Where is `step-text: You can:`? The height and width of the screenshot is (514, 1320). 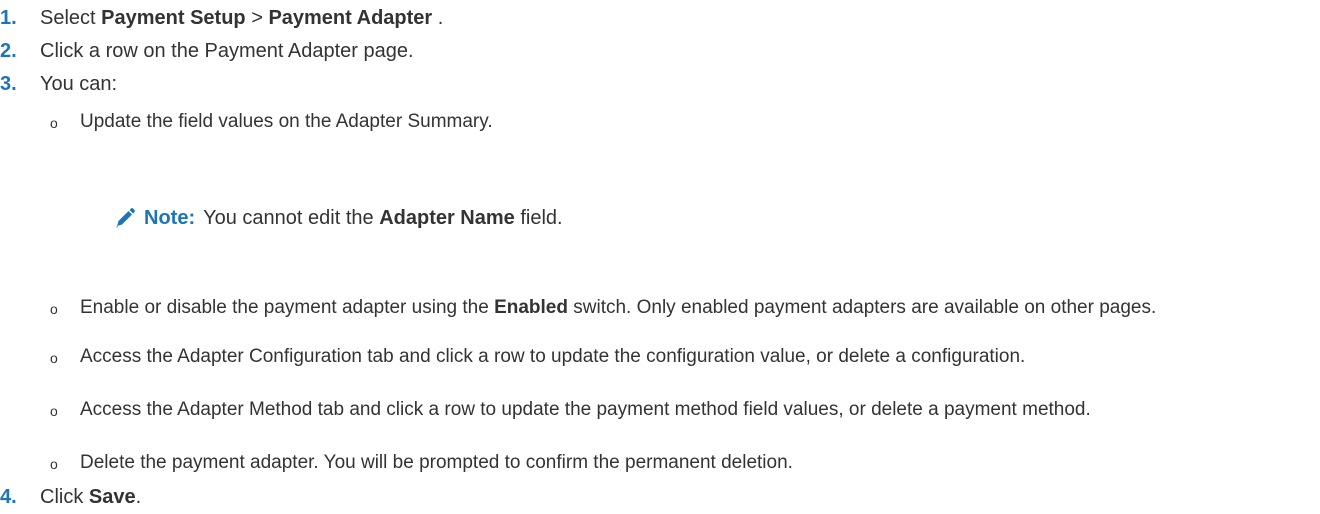 step-text: You can: is located at coordinates (79, 84).